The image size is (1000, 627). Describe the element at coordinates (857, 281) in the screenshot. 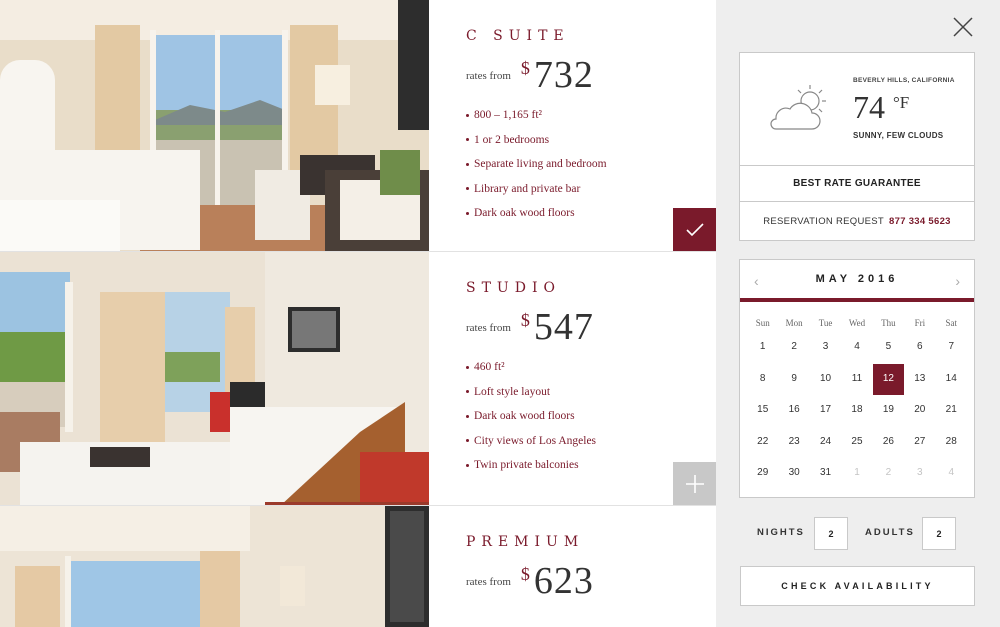

I see `calendar-header: ‹ MAY 2016 ›` at that location.